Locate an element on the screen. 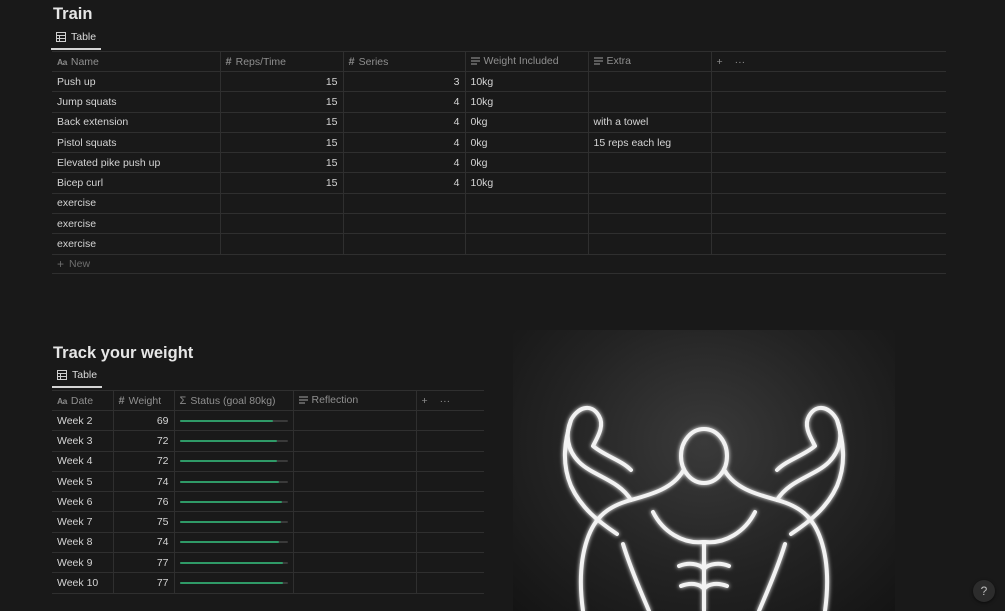  cell-name: Bicep curl is located at coordinates (136, 183).